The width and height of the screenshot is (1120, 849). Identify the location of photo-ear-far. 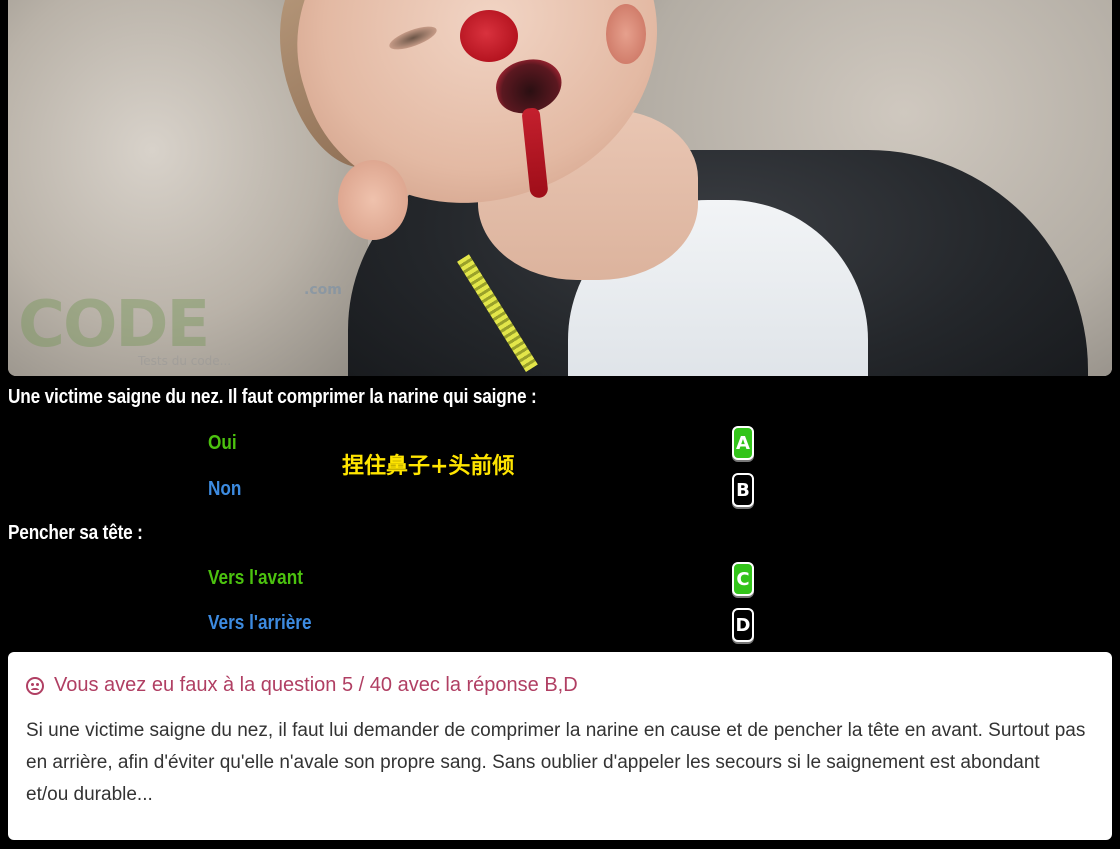
(626, 34).